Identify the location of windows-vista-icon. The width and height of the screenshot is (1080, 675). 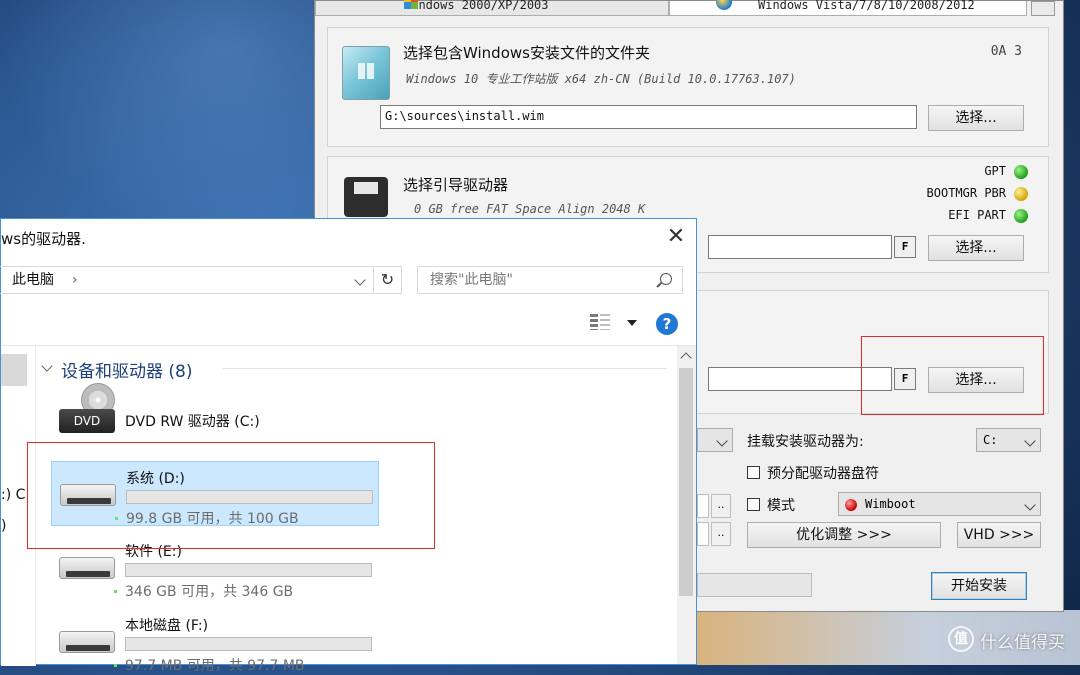
(724, 5).